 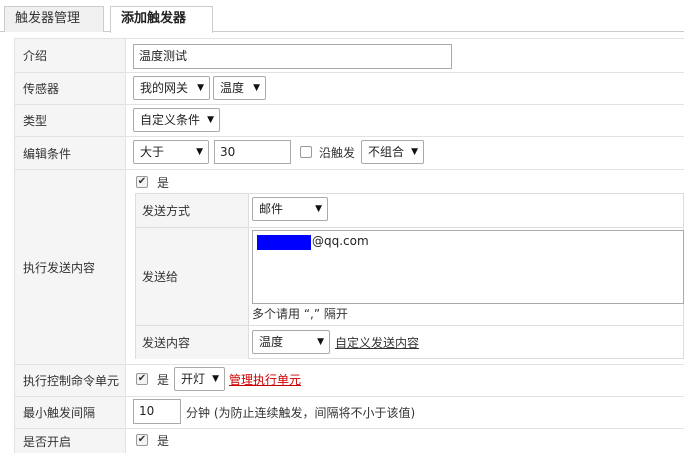 I want to click on edge-trigger-label: 沿触发, so click(x=337, y=153).